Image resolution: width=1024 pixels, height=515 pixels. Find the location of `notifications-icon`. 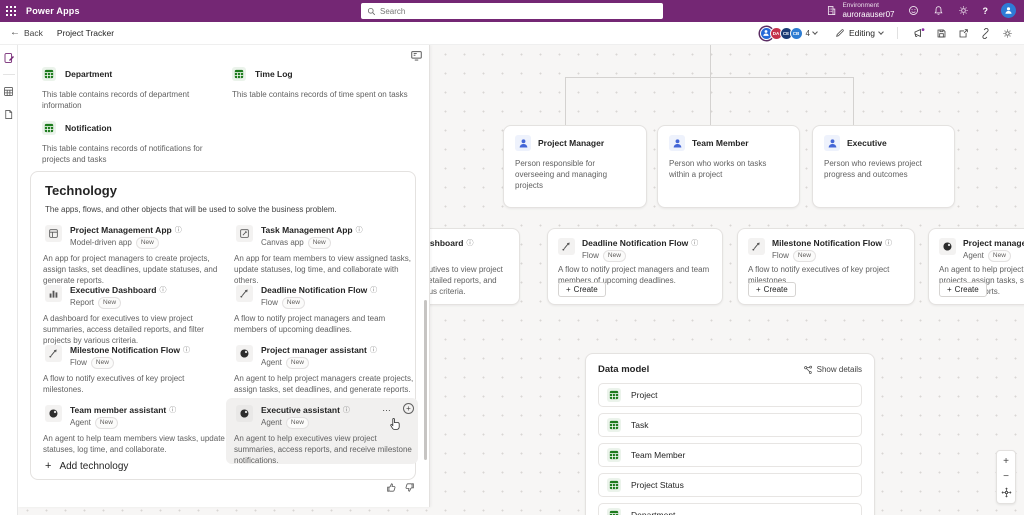

notifications-icon is located at coordinates (939, 11).